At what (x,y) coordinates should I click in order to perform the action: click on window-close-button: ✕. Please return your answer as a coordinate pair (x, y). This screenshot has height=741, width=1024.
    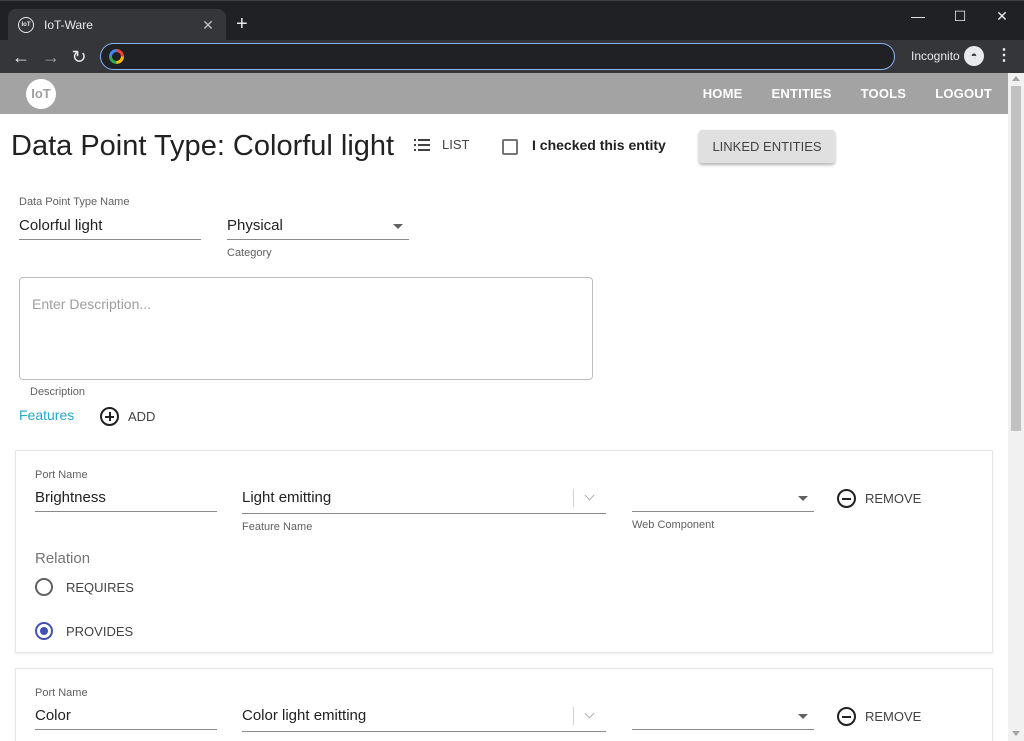
    Looking at the image, I should click on (1002, 16).